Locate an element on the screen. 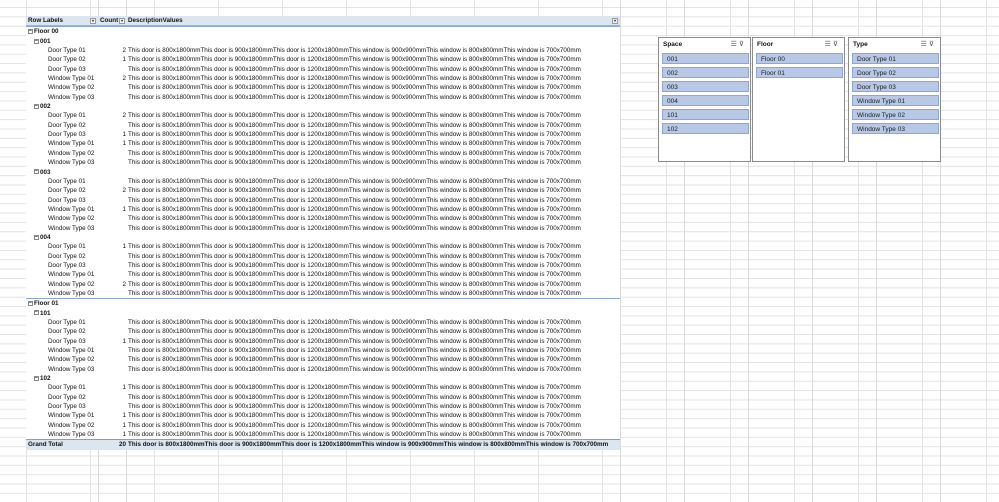 Image resolution: width=999 pixels, height=502 pixels. space-row: −004 is located at coordinates (323, 237).